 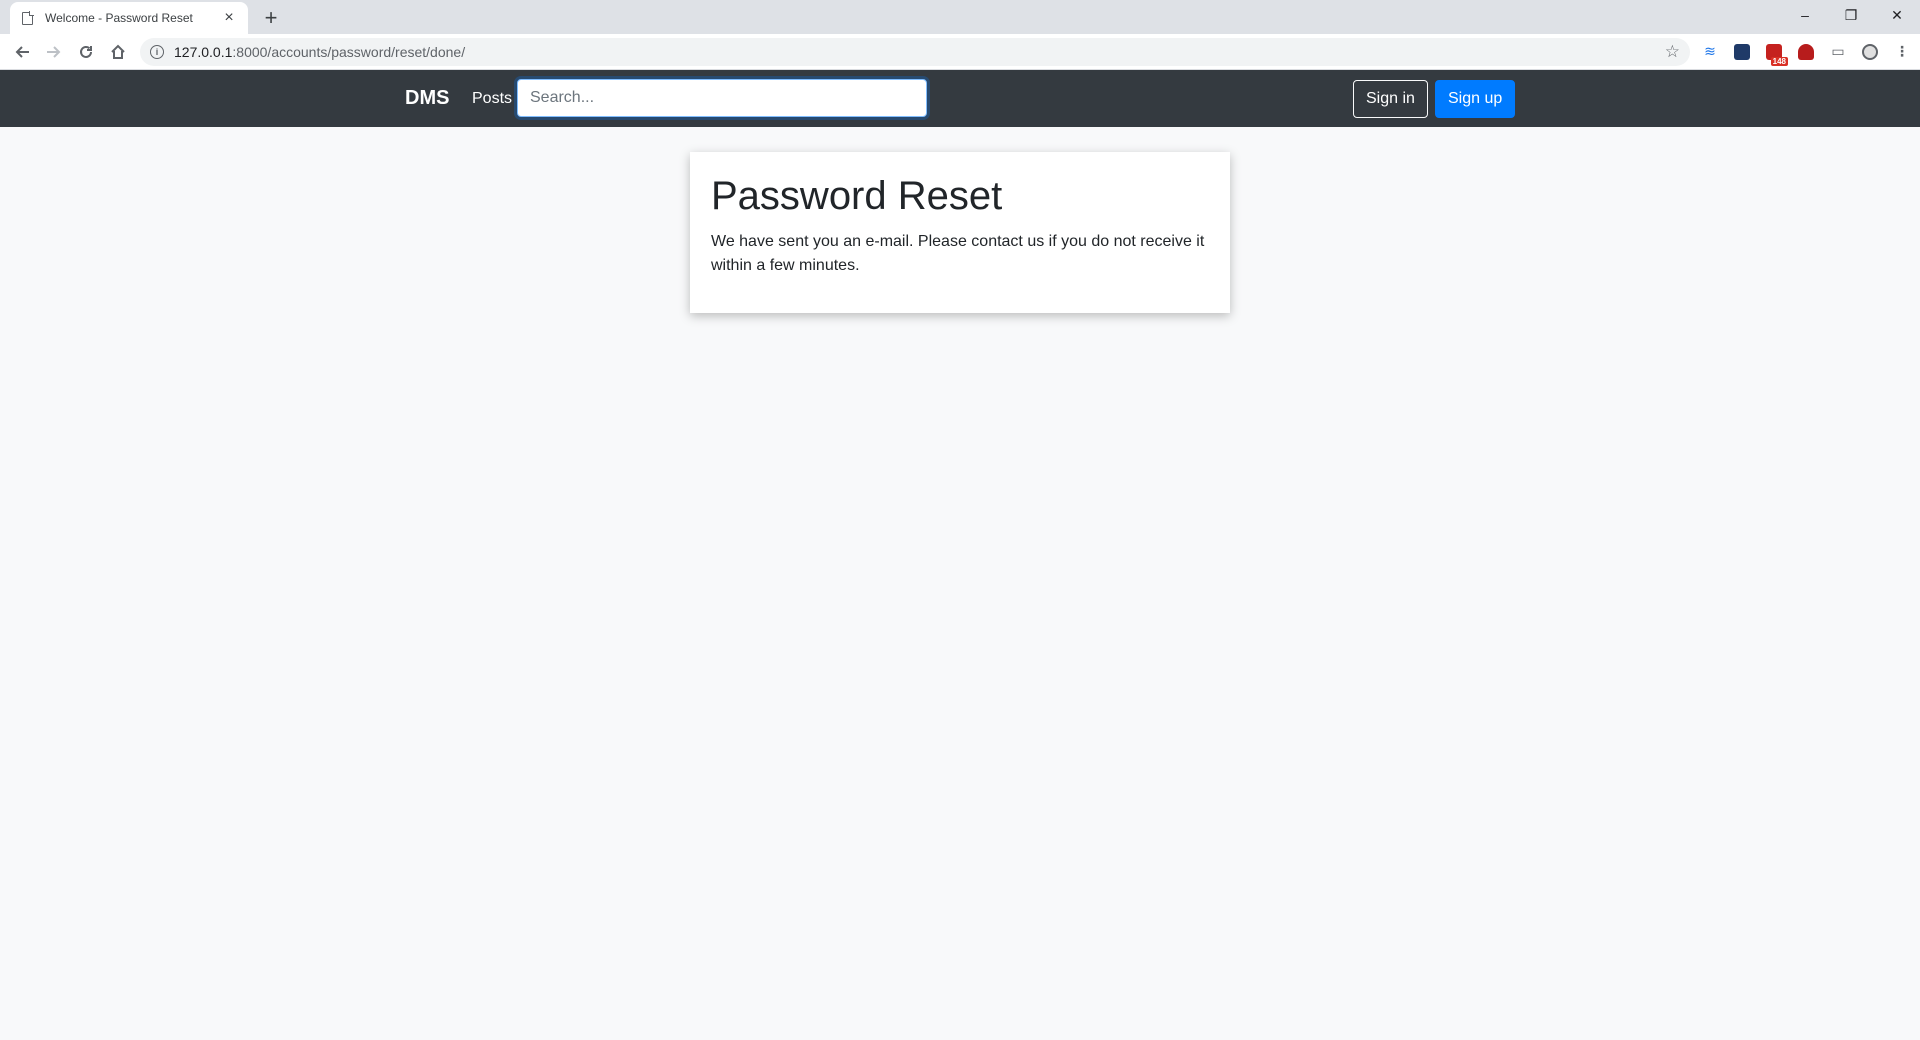 I want to click on url-path: :8000/accounts/password/reset/done/, so click(x=349, y=51).